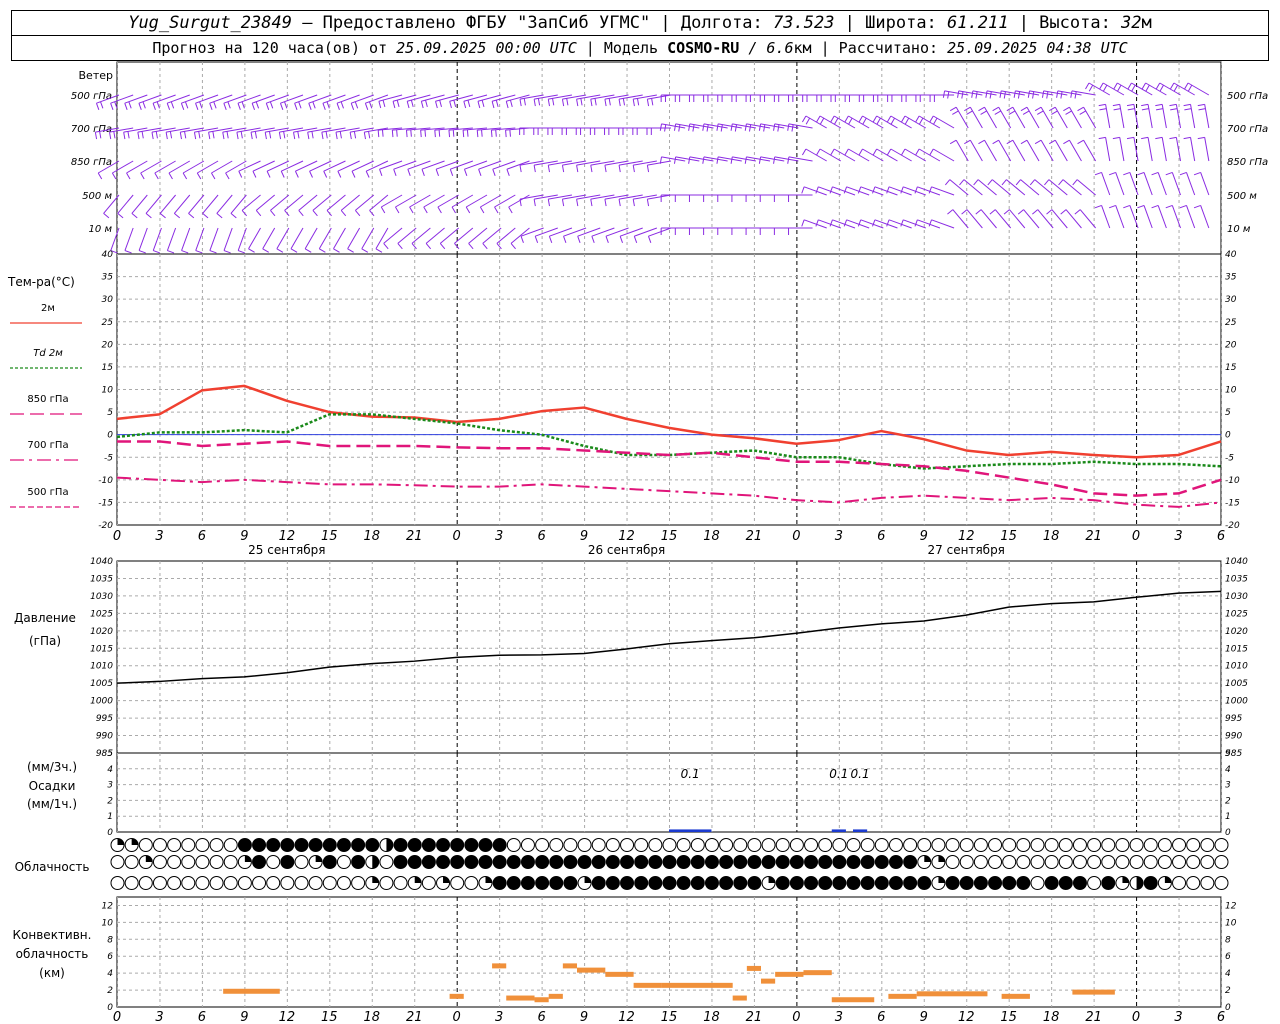 This screenshot has width=1280, height=1024. I want to click on conv-xtick-label: 15, so click(669, 1017).